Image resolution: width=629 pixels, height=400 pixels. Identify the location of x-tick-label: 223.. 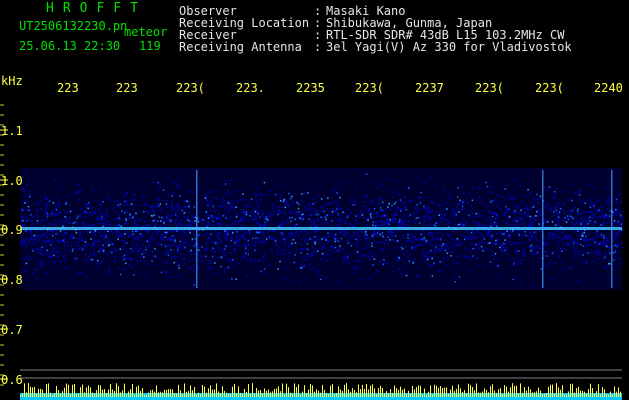
(250, 88).